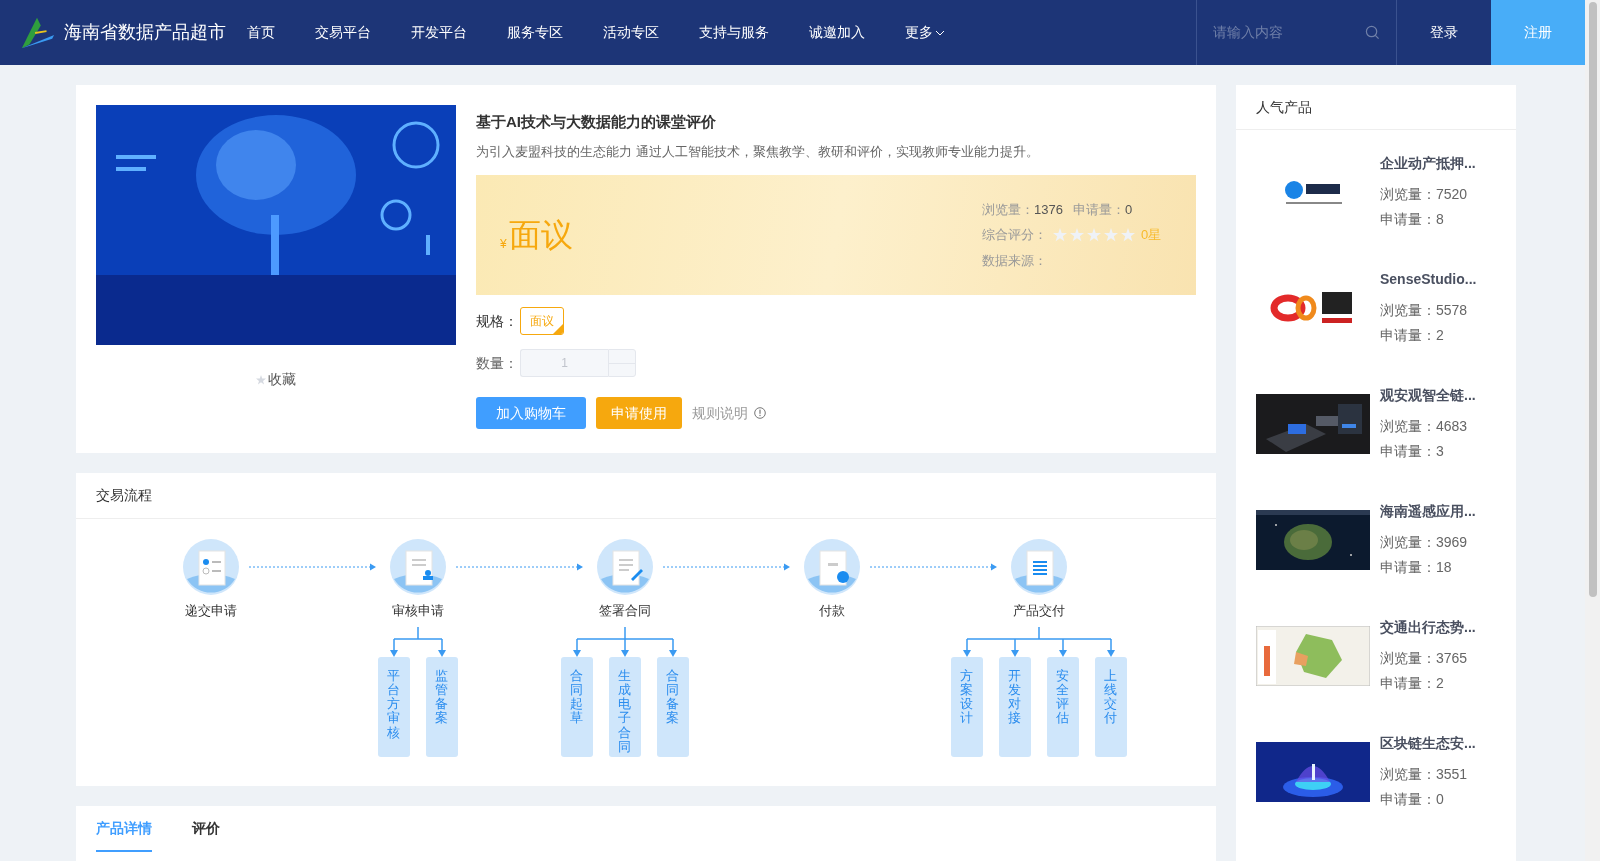  I want to click on application-count: 申请量：8, so click(1412, 219).